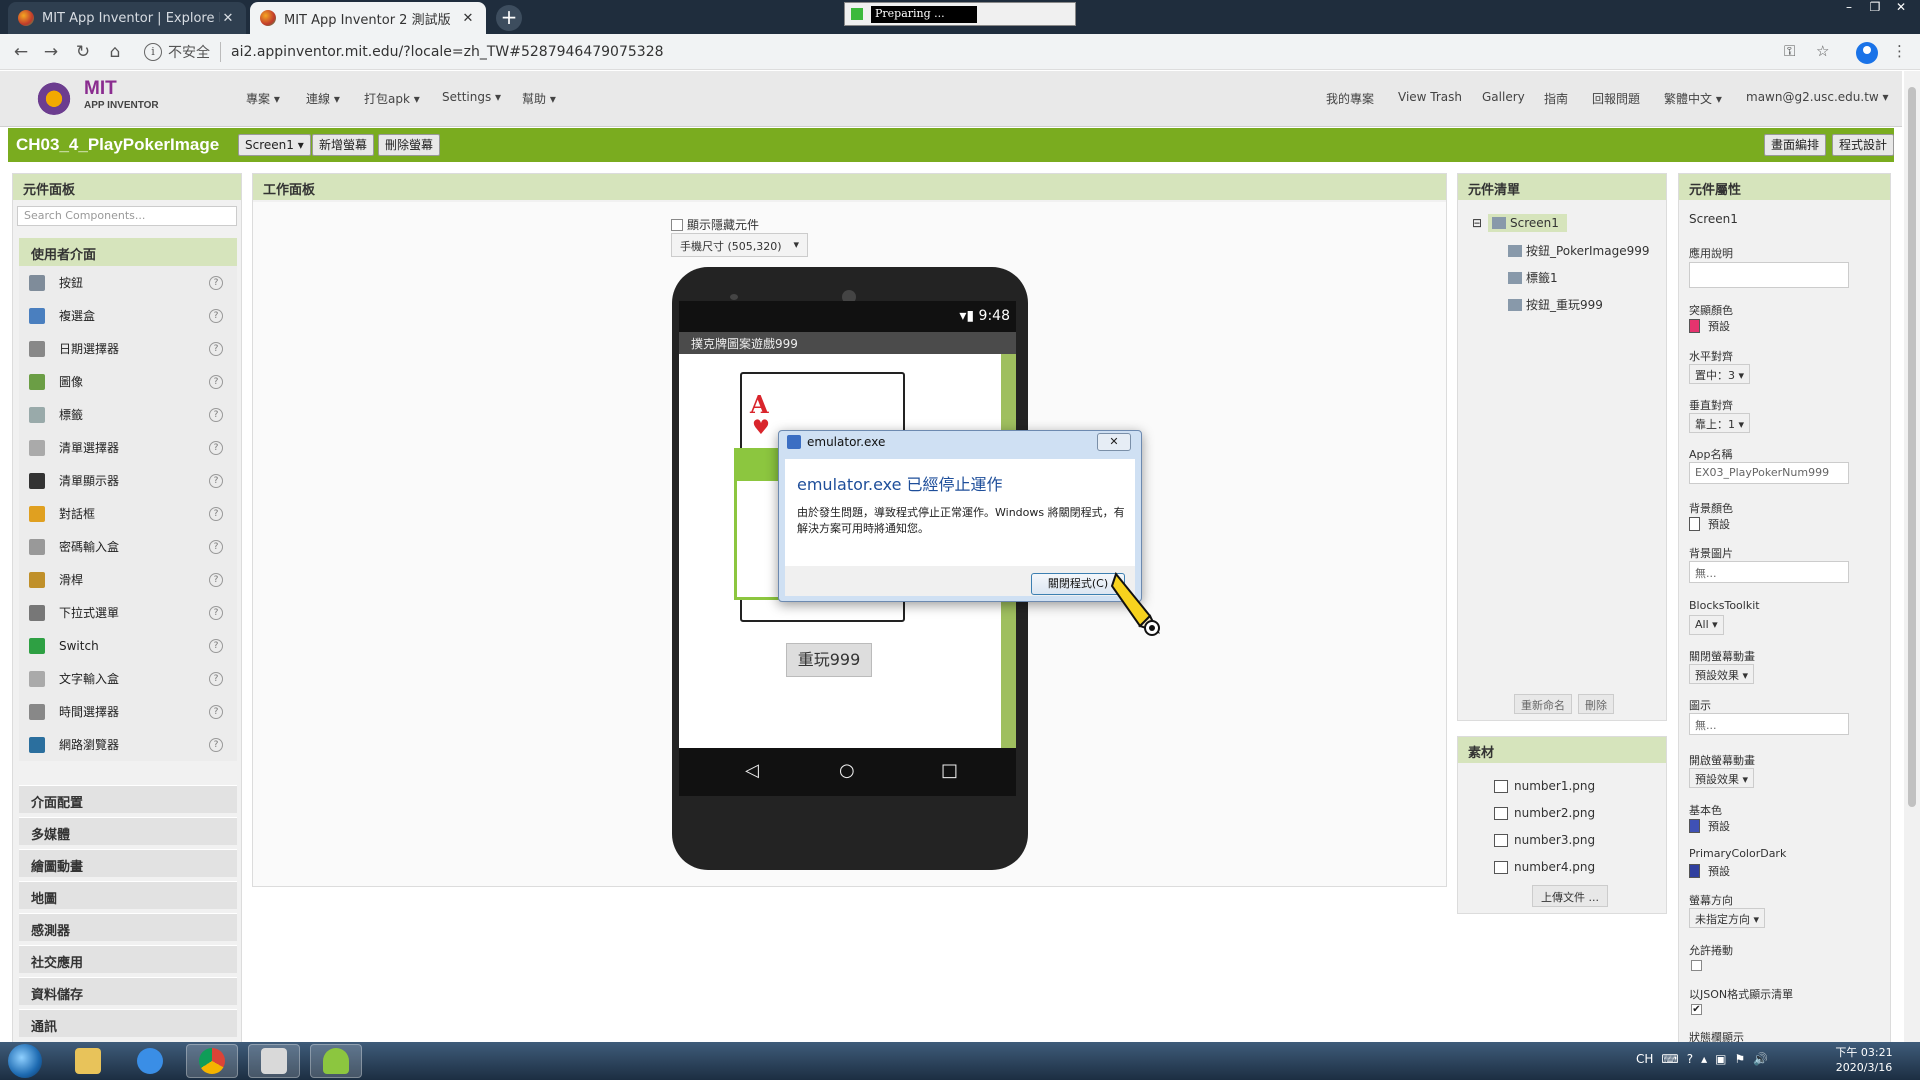 Image resolution: width=1920 pixels, height=1080 pixels. What do you see at coordinates (1555, 304) in the screenshot?
I see `tree-node-button-replay: 按鈕_重玩999` at bounding box center [1555, 304].